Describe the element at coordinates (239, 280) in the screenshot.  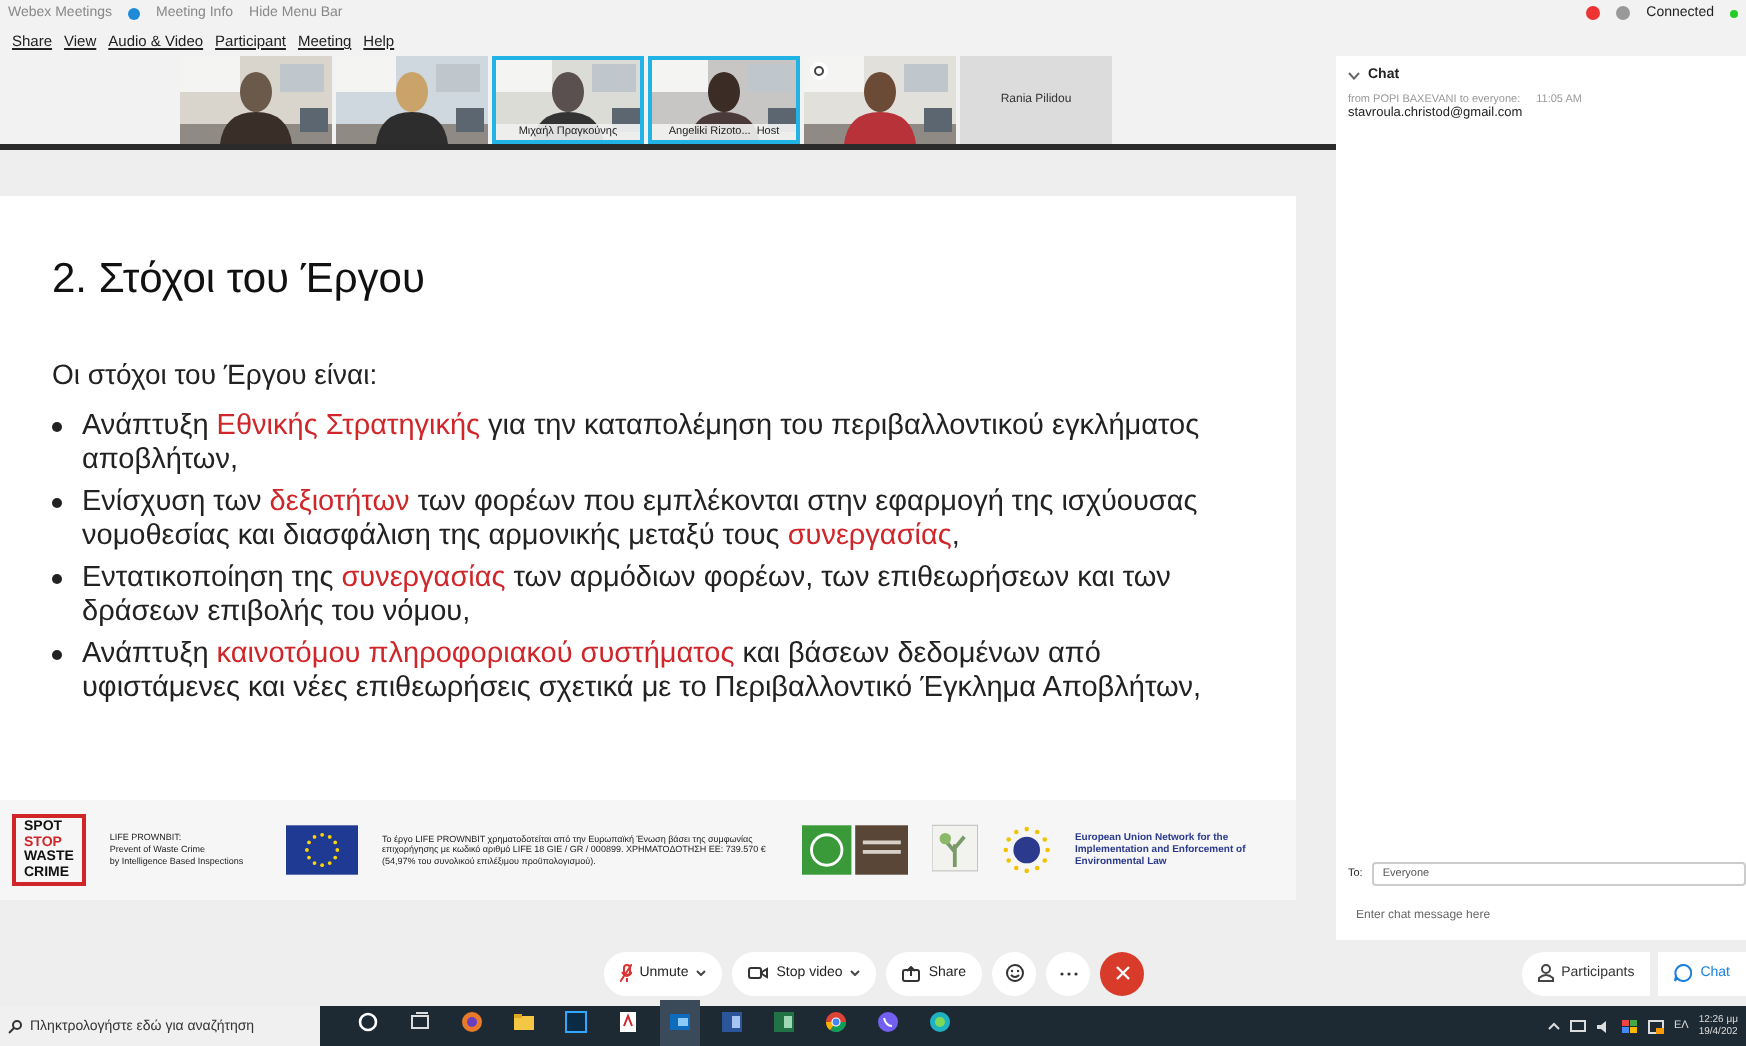
I see `slide-title: 2. Στόχοι του Έργου` at that location.